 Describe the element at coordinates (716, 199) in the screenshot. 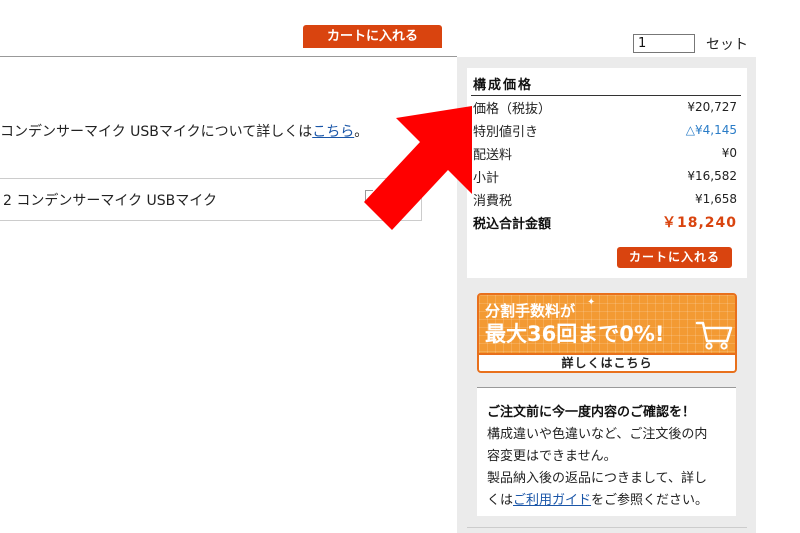

I see `price-value-tax: ¥1,658` at that location.